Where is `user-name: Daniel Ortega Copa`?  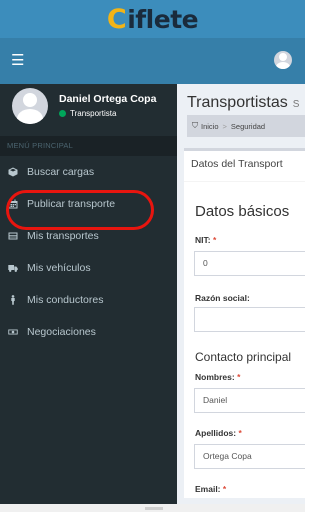 user-name: Daniel Ortega Copa is located at coordinates (108, 99).